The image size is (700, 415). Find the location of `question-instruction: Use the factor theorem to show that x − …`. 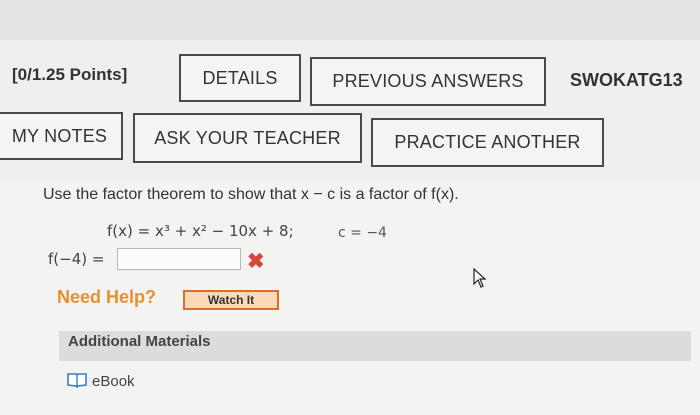

question-instruction: Use the factor theorem to show that x − … is located at coordinates (251, 194).